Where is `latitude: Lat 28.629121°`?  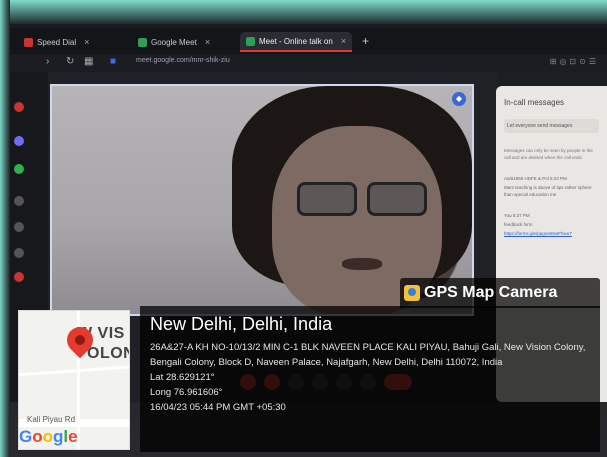 latitude: Lat 28.629121° is located at coordinates (182, 377).